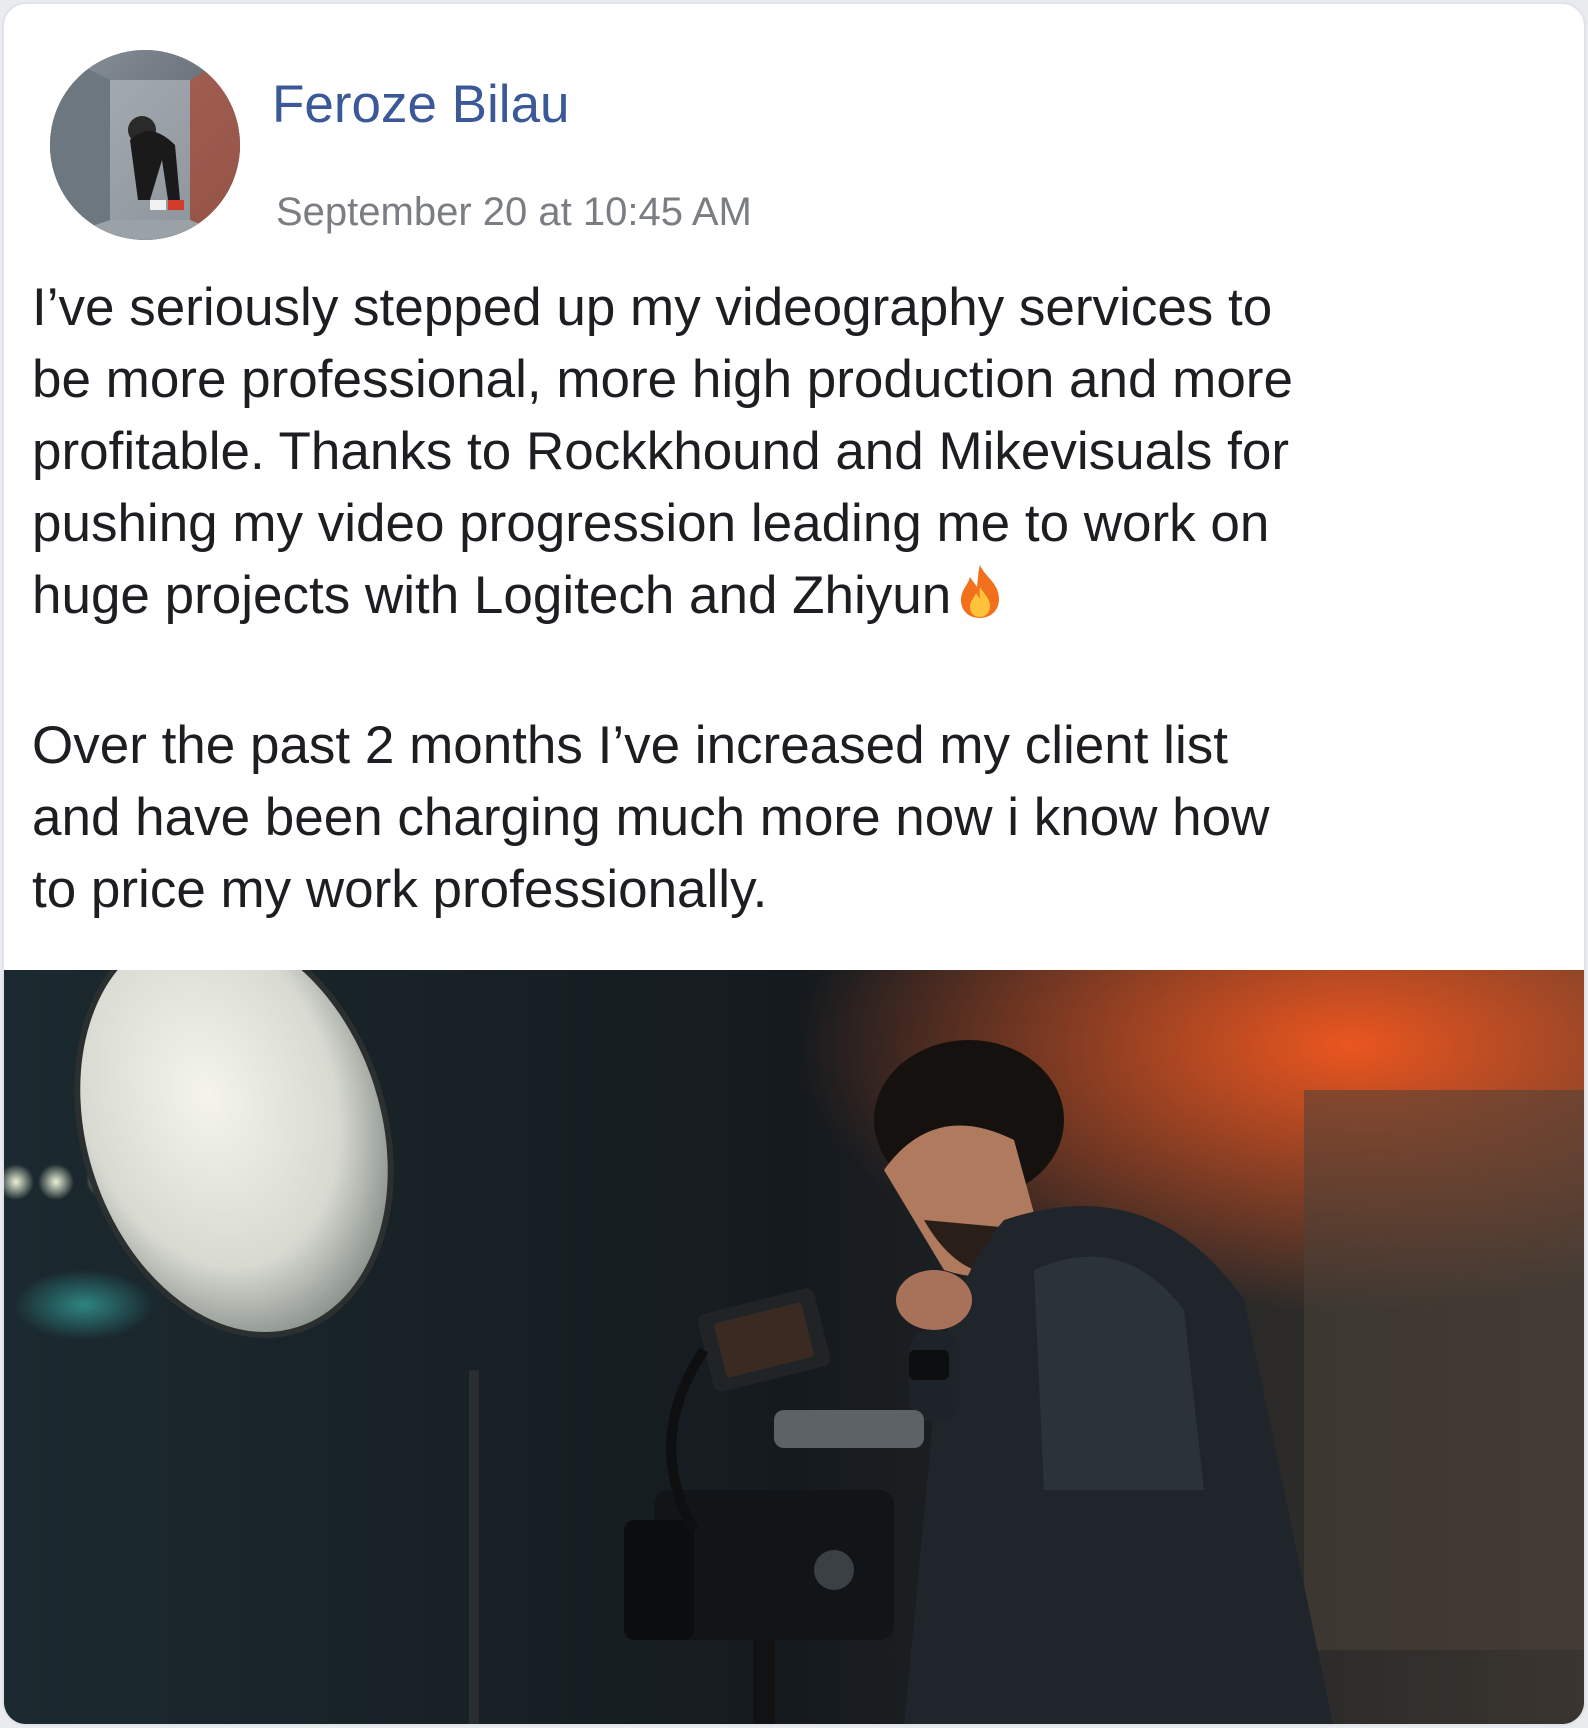  I want to click on author-avatar, so click(145, 145).